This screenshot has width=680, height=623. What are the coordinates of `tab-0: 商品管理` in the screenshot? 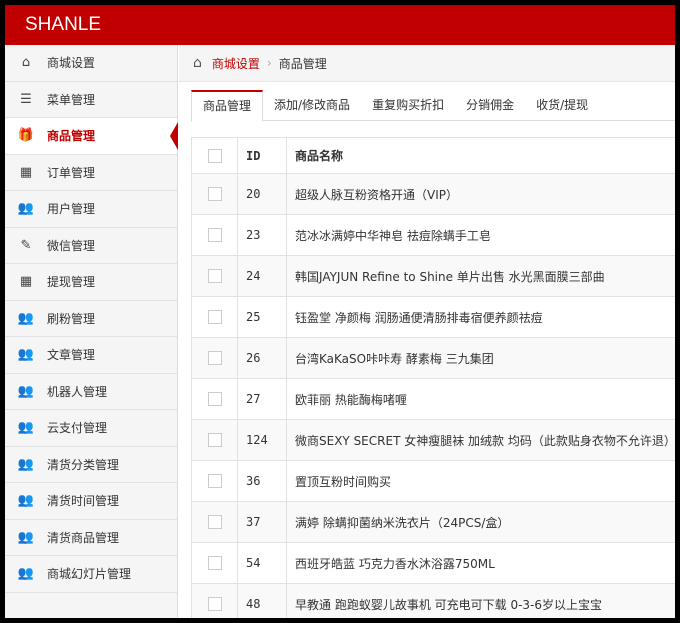 It's located at (227, 106).